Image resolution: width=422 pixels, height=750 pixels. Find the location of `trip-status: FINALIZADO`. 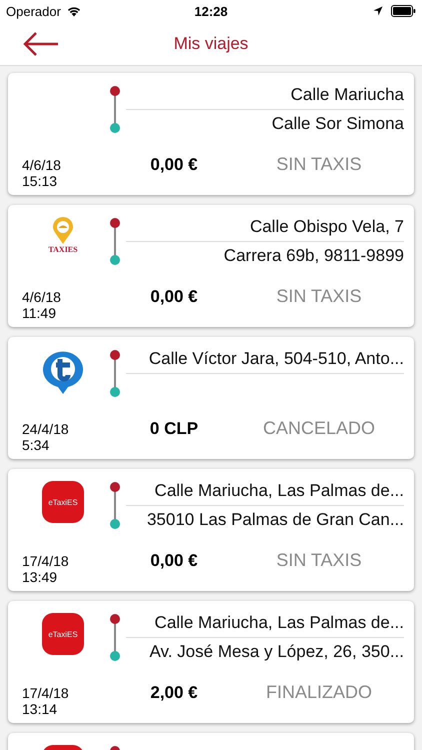

trip-status: FINALIZADO is located at coordinates (318, 693).